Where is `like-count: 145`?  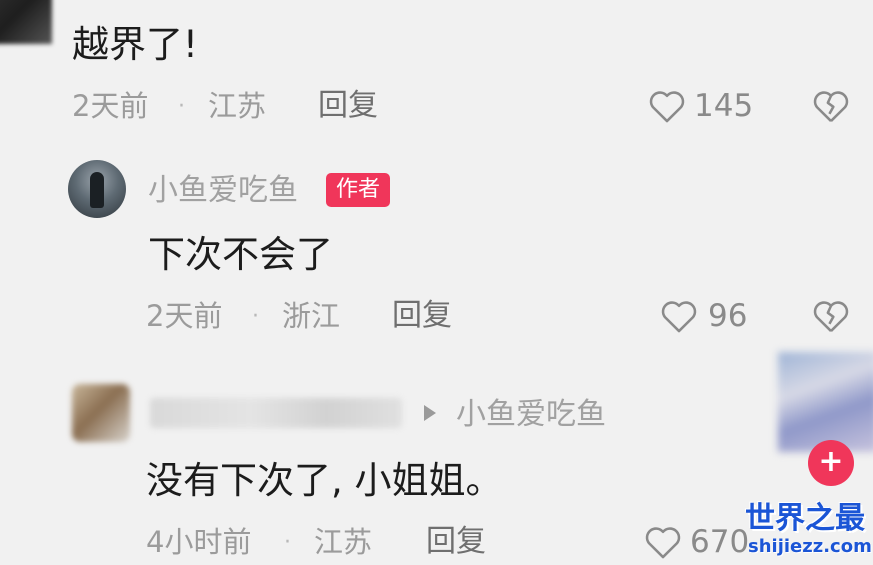
like-count: 145 is located at coordinates (724, 106).